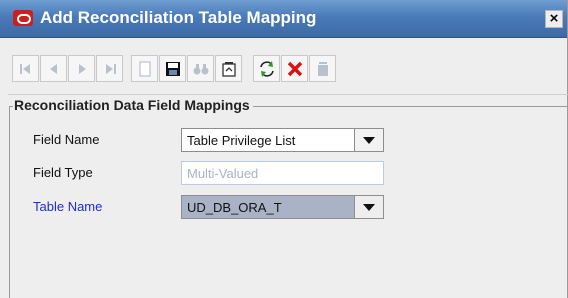 The width and height of the screenshot is (568, 298). I want to click on title-bar: Add Reconciliation Table Mapping ×, so click(283, 19).